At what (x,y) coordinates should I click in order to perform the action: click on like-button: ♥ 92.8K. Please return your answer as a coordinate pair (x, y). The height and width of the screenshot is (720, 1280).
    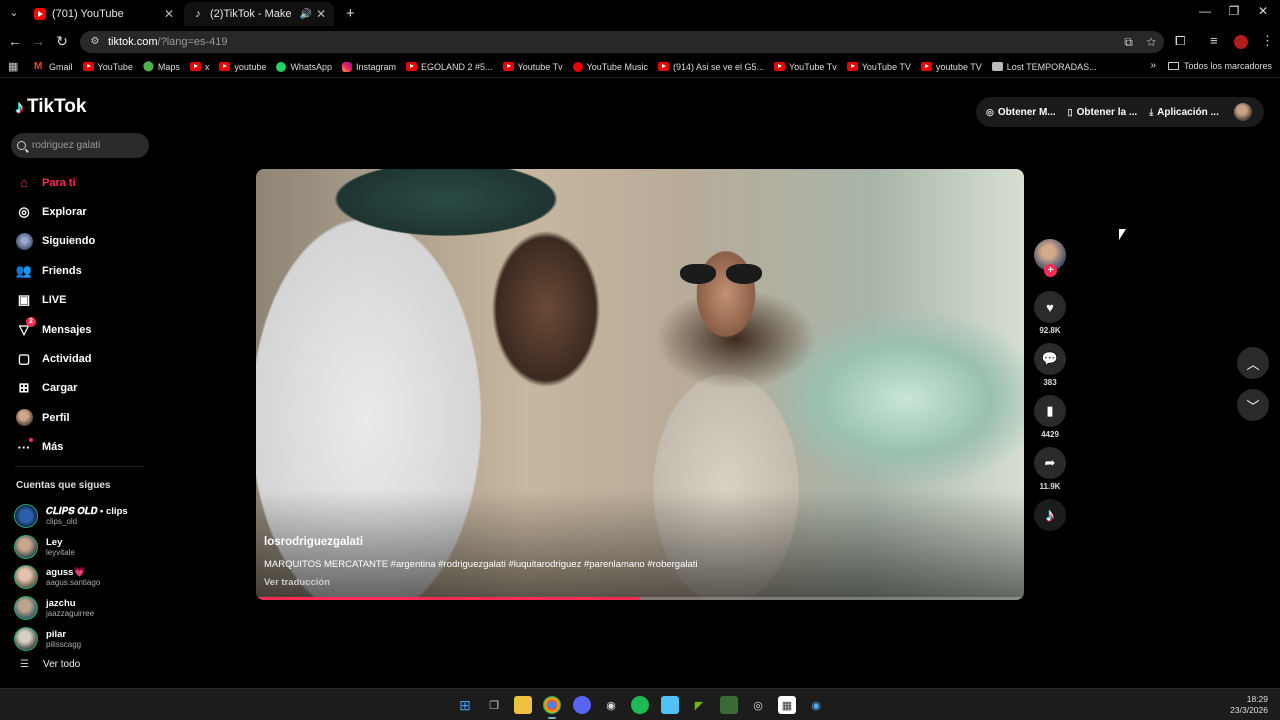
    Looking at the image, I should click on (1050, 313).